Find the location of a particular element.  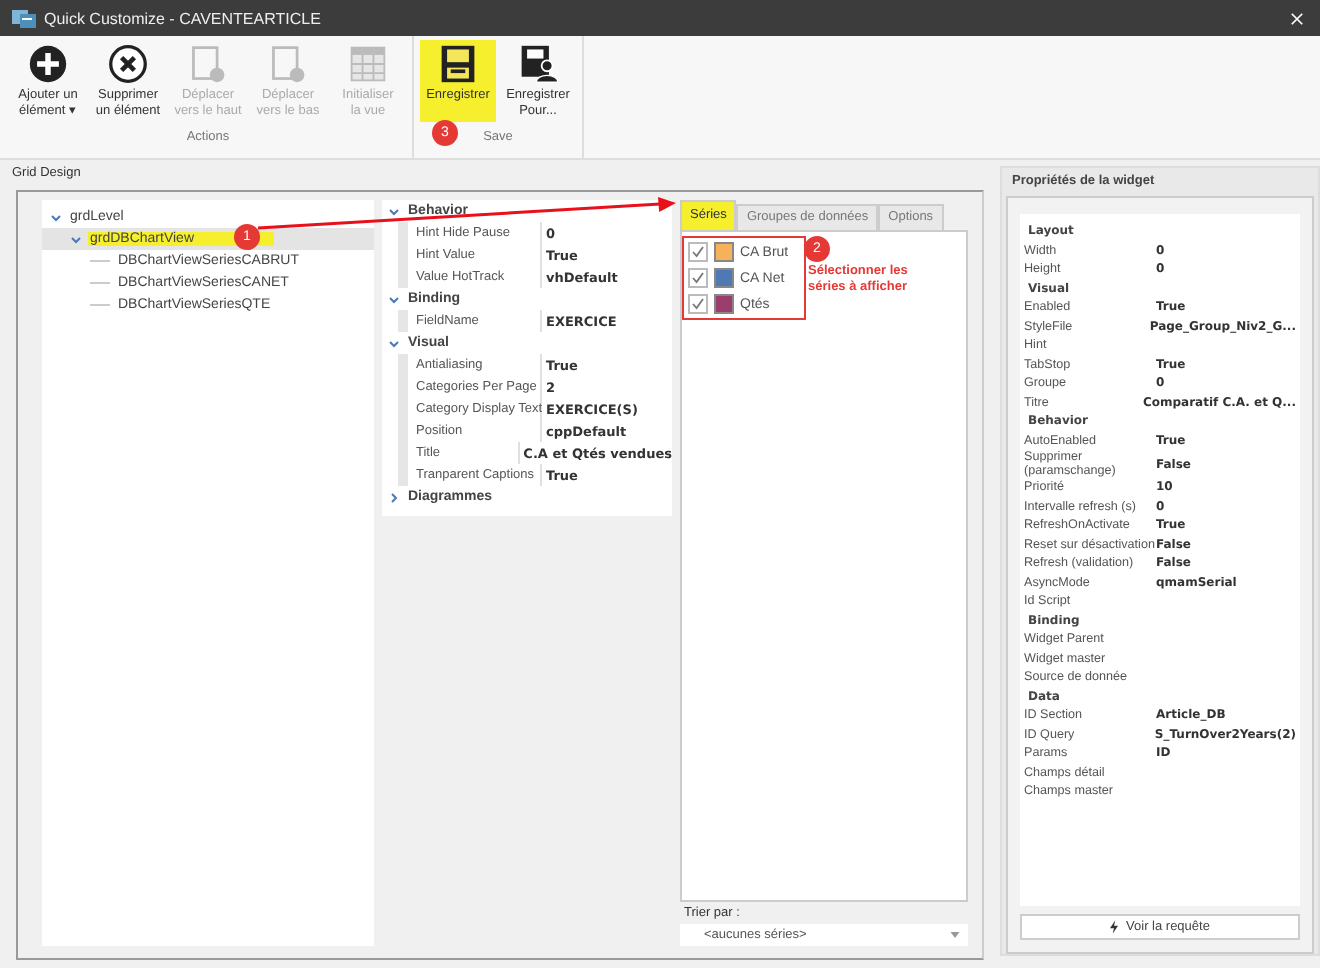

lightning-icon is located at coordinates (1114, 927).